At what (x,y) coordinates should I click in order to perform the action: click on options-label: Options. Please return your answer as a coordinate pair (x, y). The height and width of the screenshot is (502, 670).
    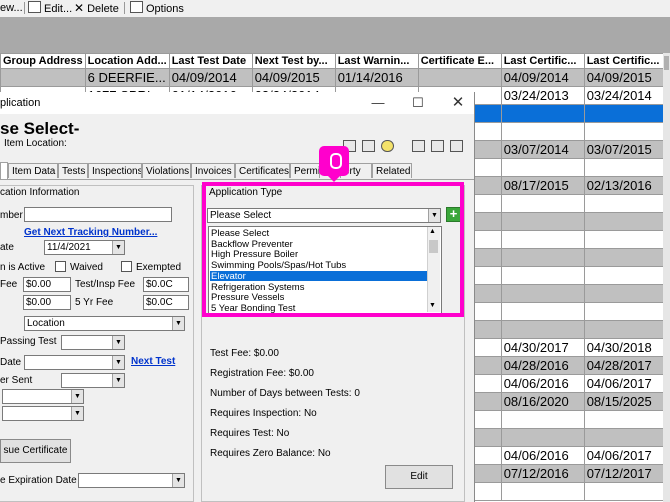
    Looking at the image, I should click on (165, 9).